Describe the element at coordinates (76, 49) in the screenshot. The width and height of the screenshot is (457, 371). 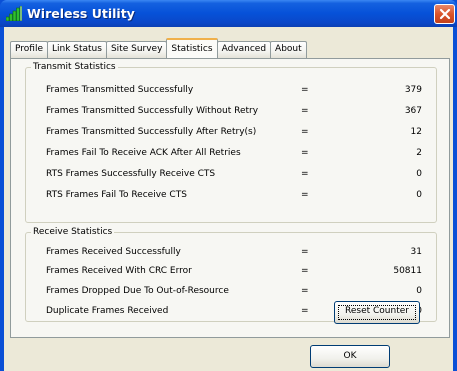
I see `tab-link-status: Link Status` at that location.